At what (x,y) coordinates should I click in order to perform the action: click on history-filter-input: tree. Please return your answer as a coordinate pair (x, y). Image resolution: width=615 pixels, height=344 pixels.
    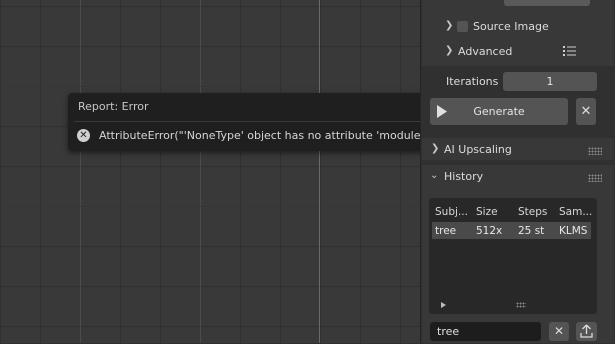
    Looking at the image, I should click on (485, 331).